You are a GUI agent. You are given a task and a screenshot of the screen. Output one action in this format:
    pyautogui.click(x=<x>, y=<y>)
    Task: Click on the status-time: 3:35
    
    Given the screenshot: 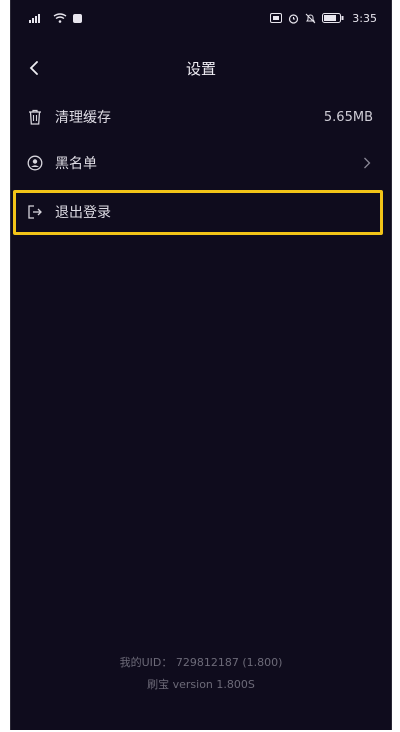 What is the action you would take?
    pyautogui.click(x=364, y=18)
    